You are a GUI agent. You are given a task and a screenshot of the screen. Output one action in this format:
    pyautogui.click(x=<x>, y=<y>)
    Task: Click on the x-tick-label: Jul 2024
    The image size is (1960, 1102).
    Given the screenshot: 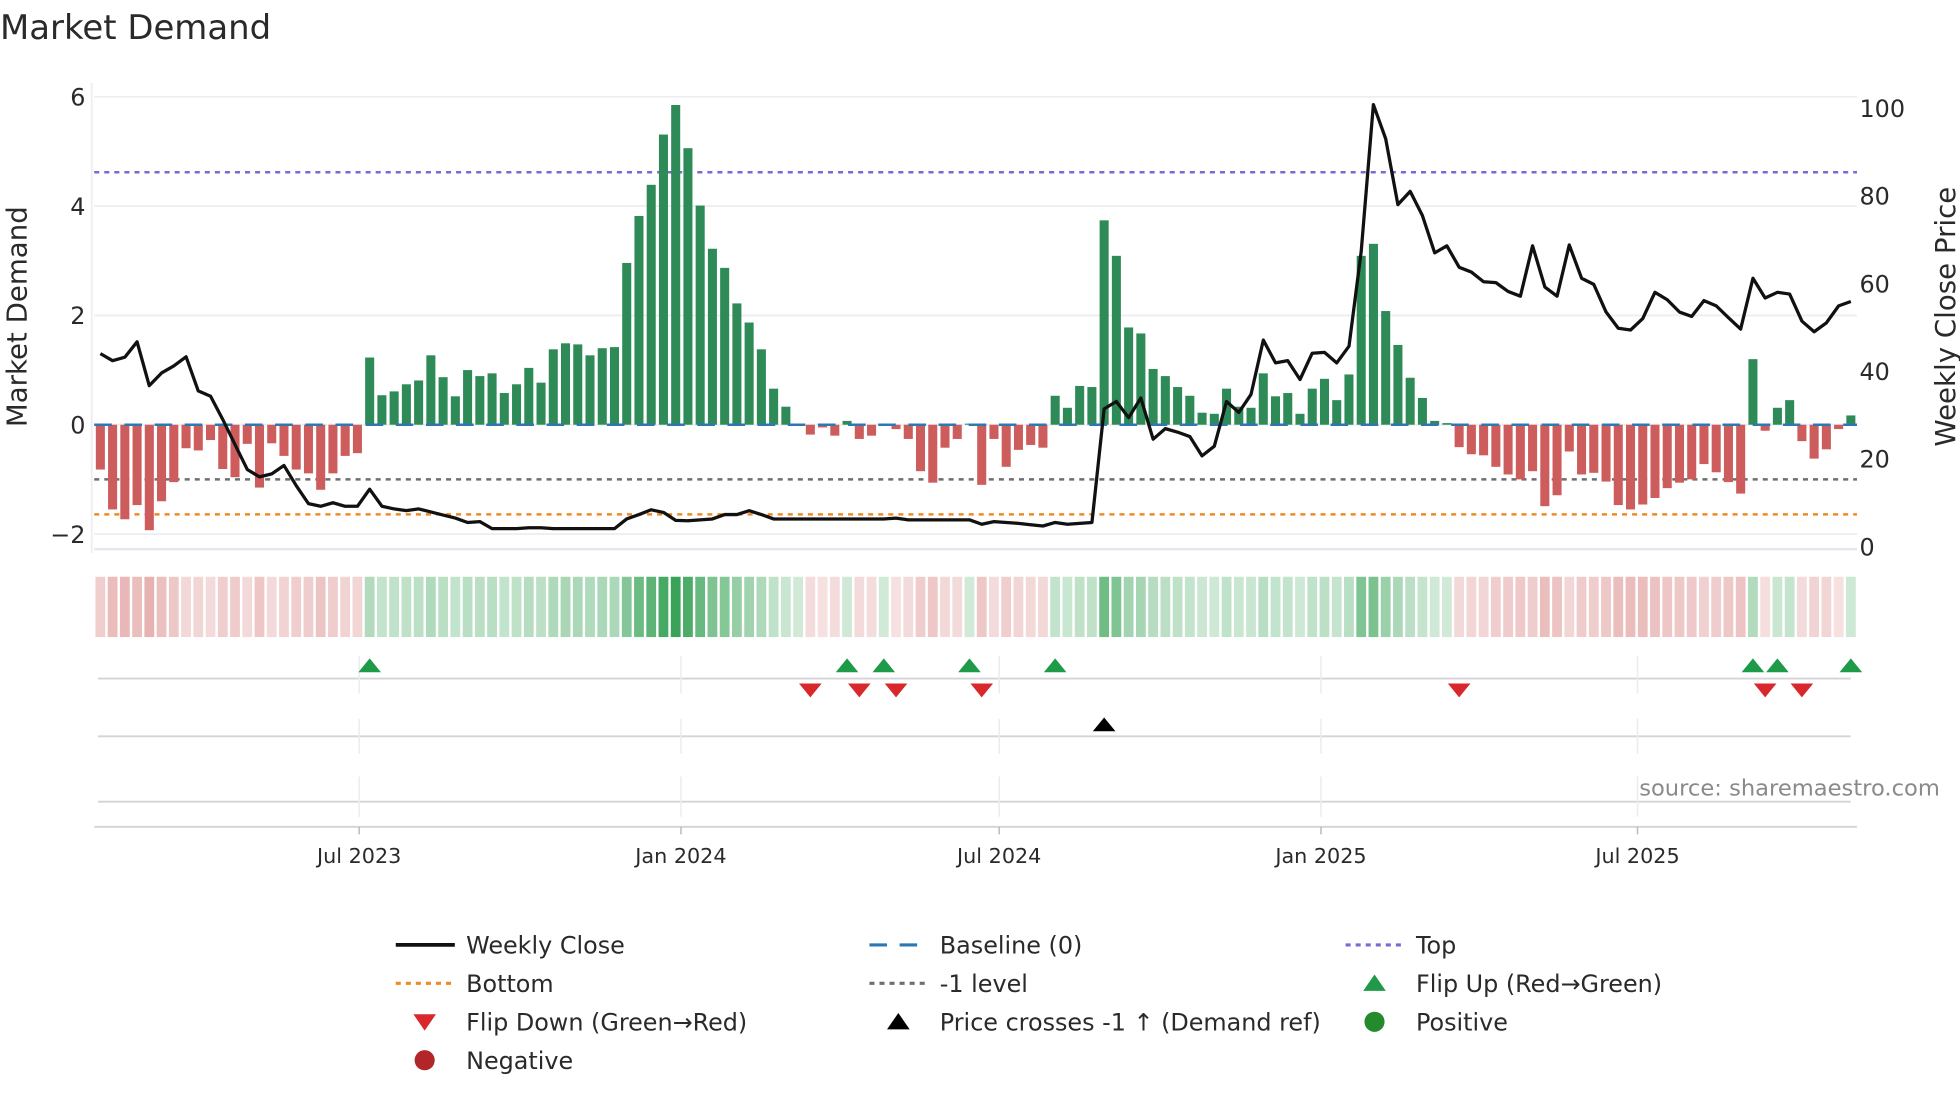 What is the action you would take?
    pyautogui.click(x=998, y=856)
    